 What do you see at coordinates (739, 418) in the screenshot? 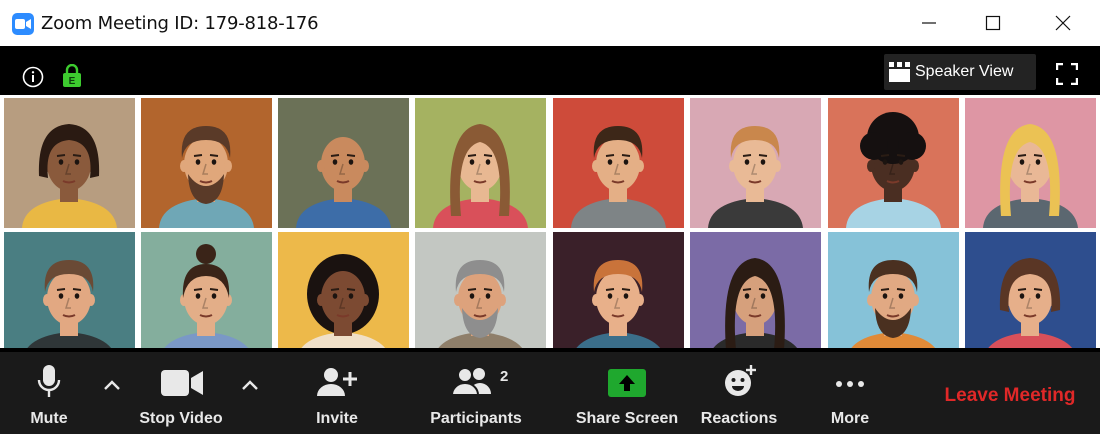
I see `reactions-label: Reactions` at bounding box center [739, 418].